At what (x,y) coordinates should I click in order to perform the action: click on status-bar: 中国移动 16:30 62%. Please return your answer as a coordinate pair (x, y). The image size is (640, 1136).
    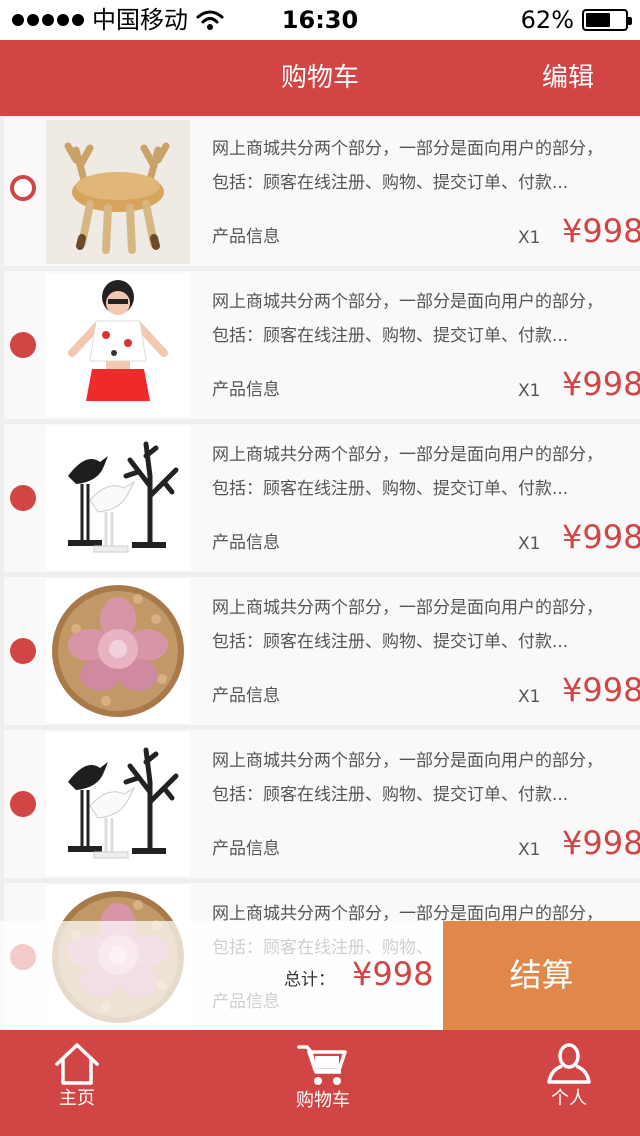
    Looking at the image, I should click on (320, 20).